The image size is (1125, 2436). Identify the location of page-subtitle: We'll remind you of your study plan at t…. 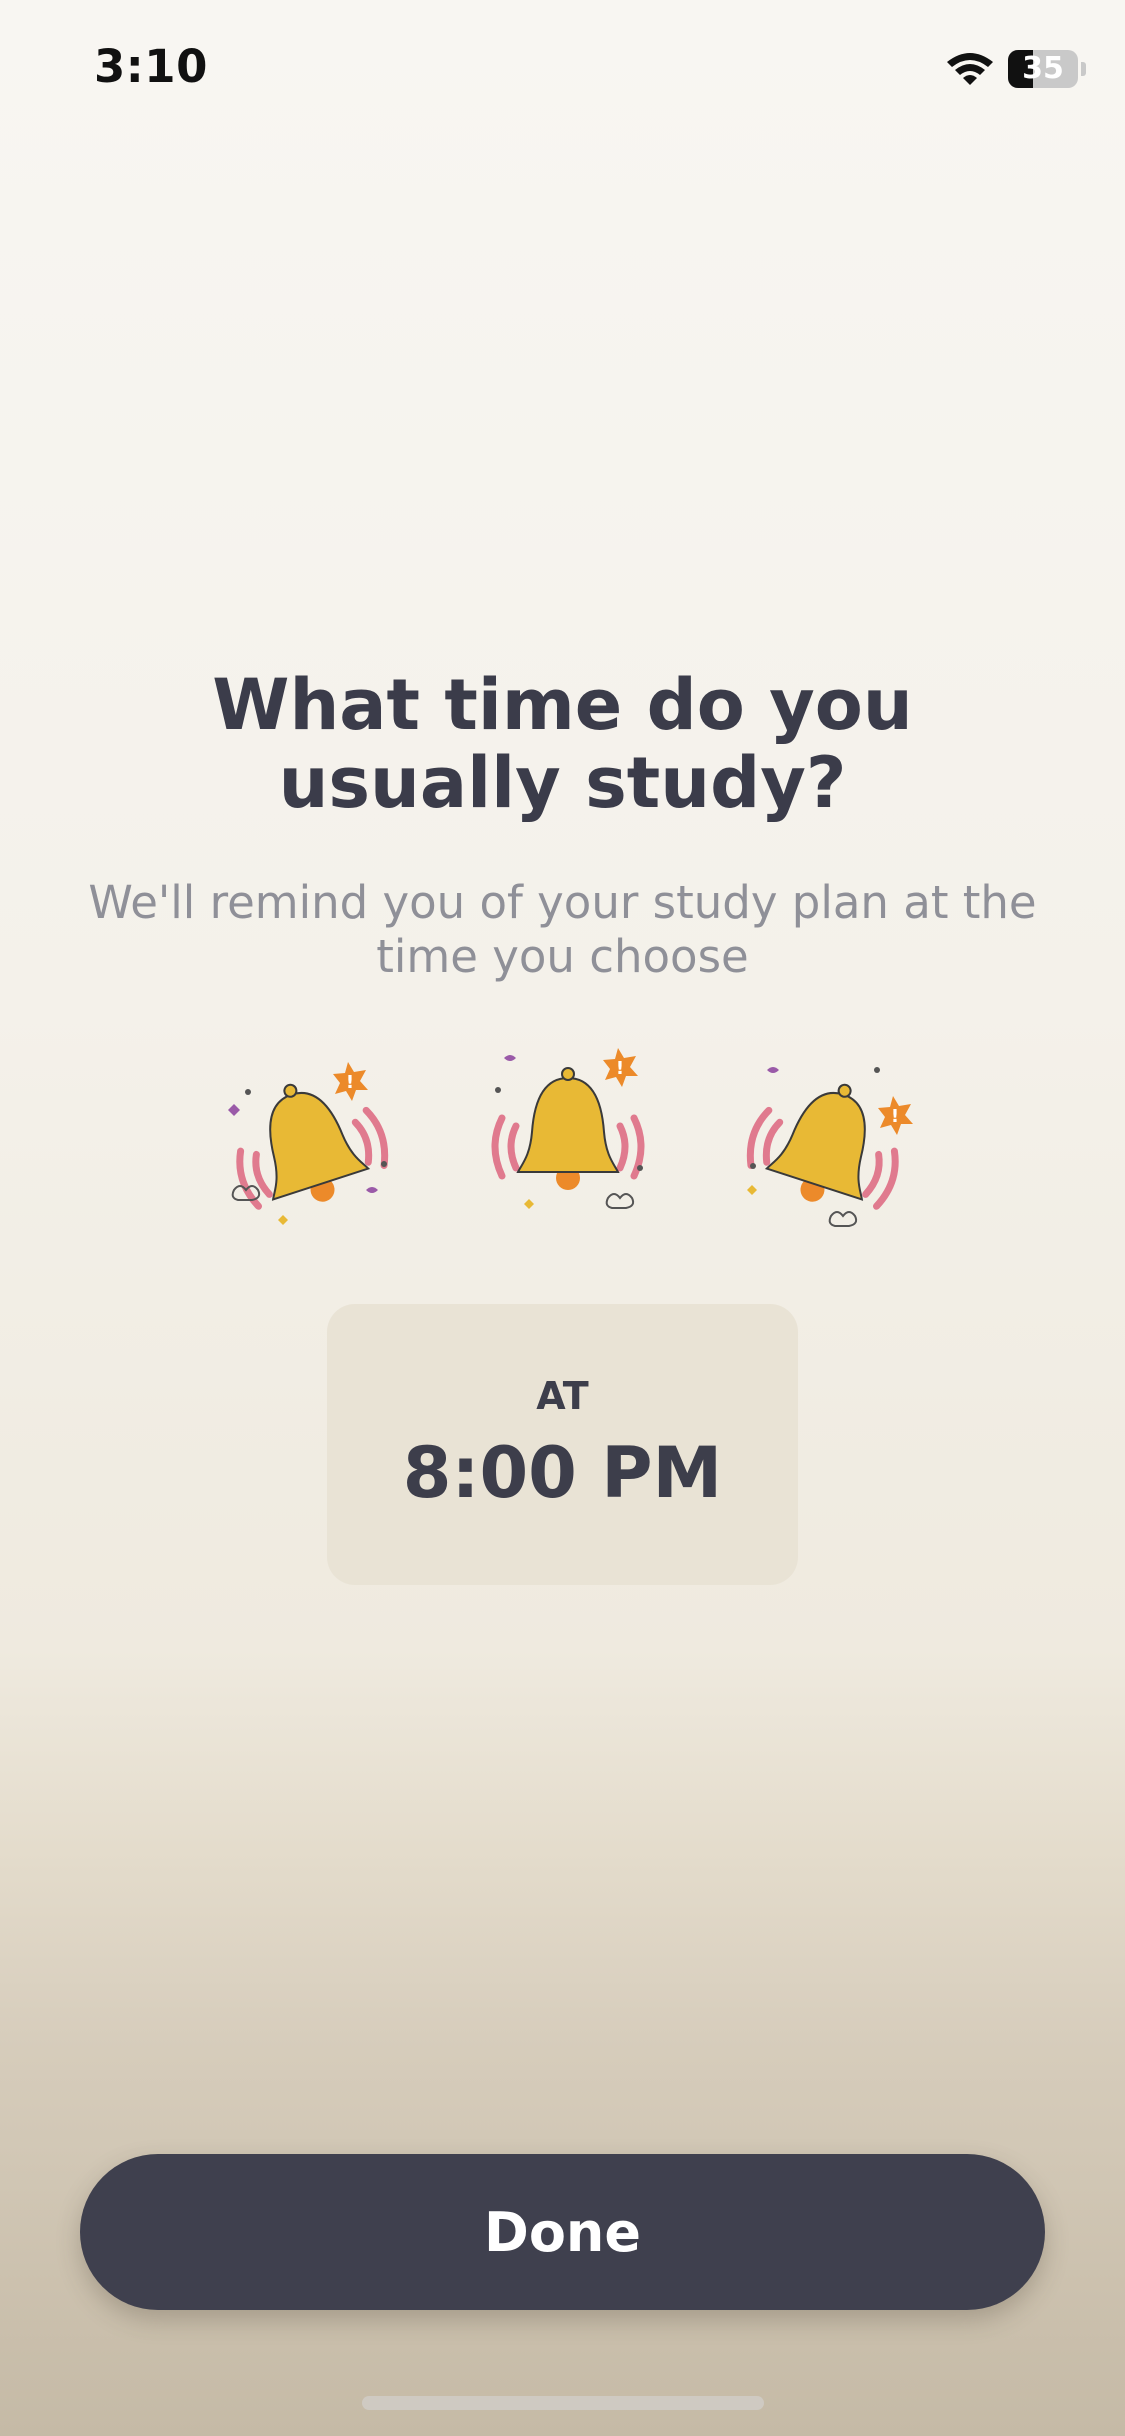
(562, 929).